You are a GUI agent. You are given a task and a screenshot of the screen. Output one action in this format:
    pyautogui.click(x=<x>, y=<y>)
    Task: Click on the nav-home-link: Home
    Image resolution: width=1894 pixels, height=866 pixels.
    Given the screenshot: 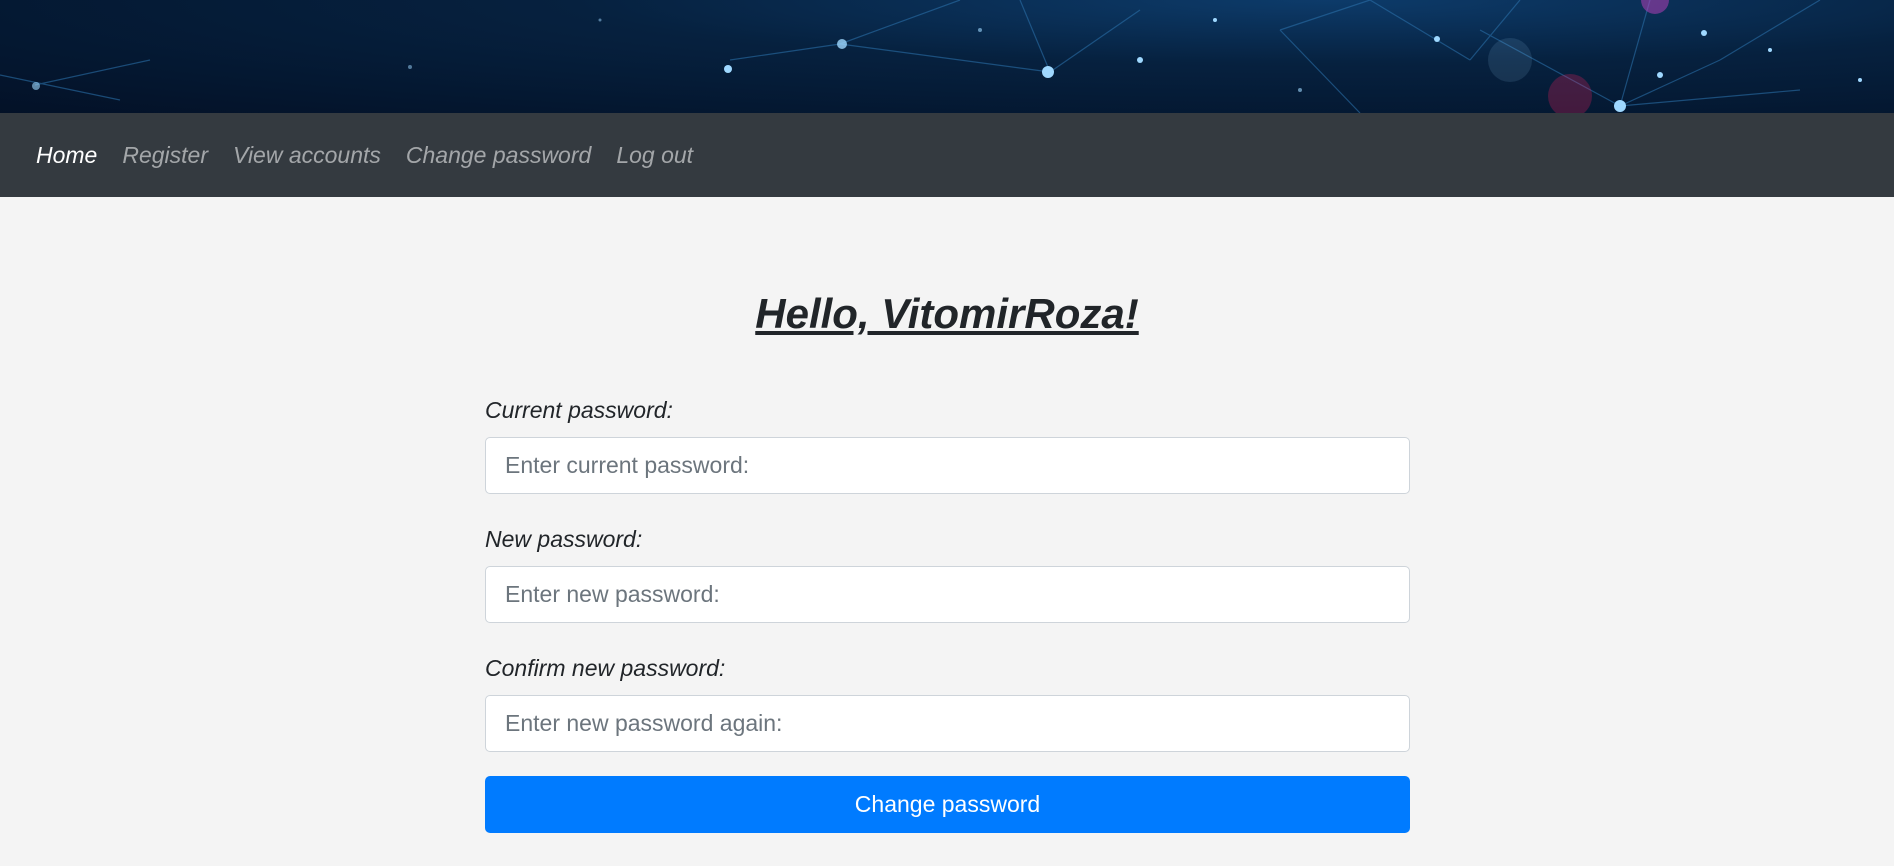 What is the action you would take?
    pyautogui.click(x=66, y=155)
    